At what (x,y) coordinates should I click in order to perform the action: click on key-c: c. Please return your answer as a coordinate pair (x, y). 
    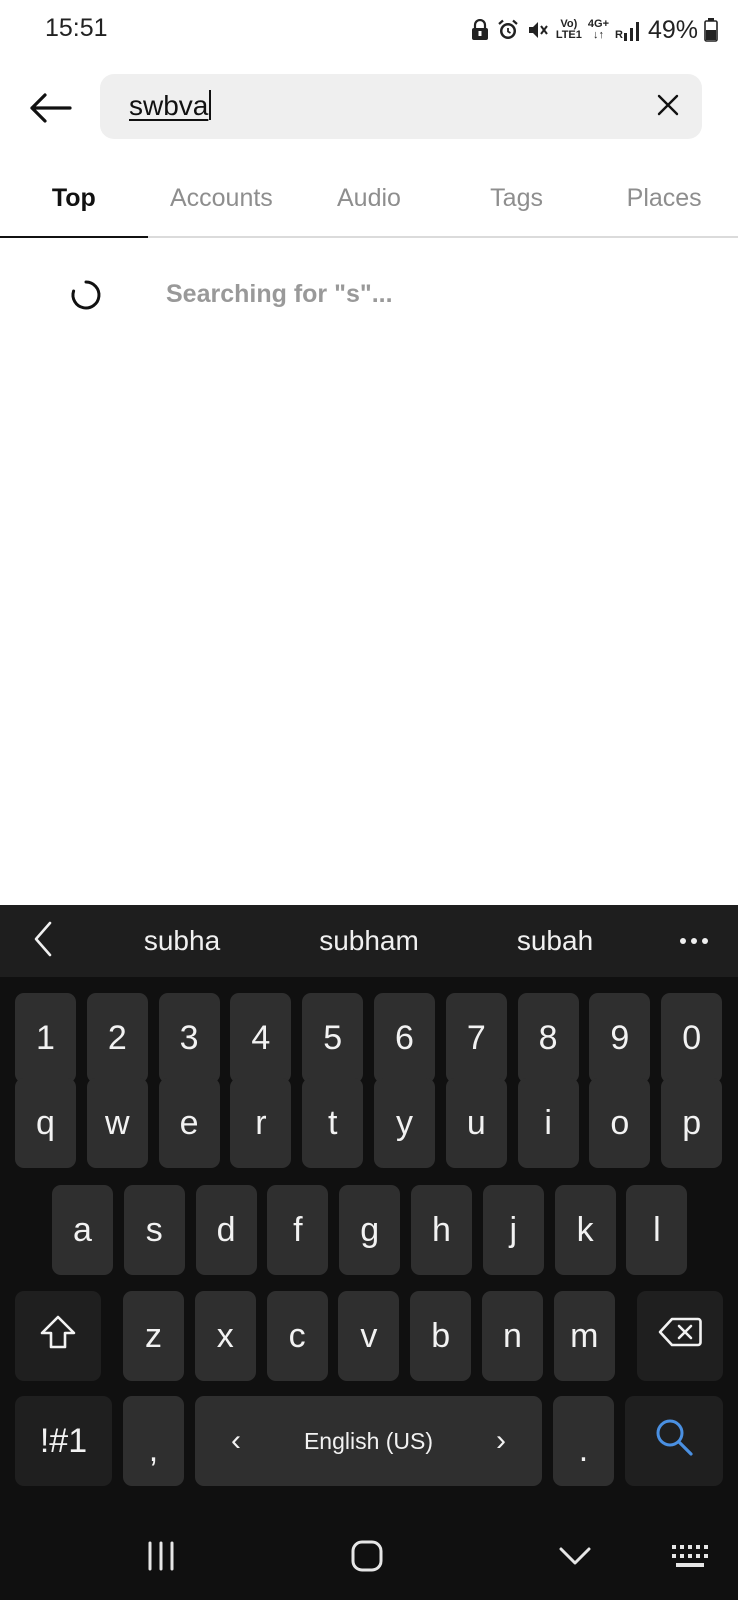
    Looking at the image, I should click on (297, 1336).